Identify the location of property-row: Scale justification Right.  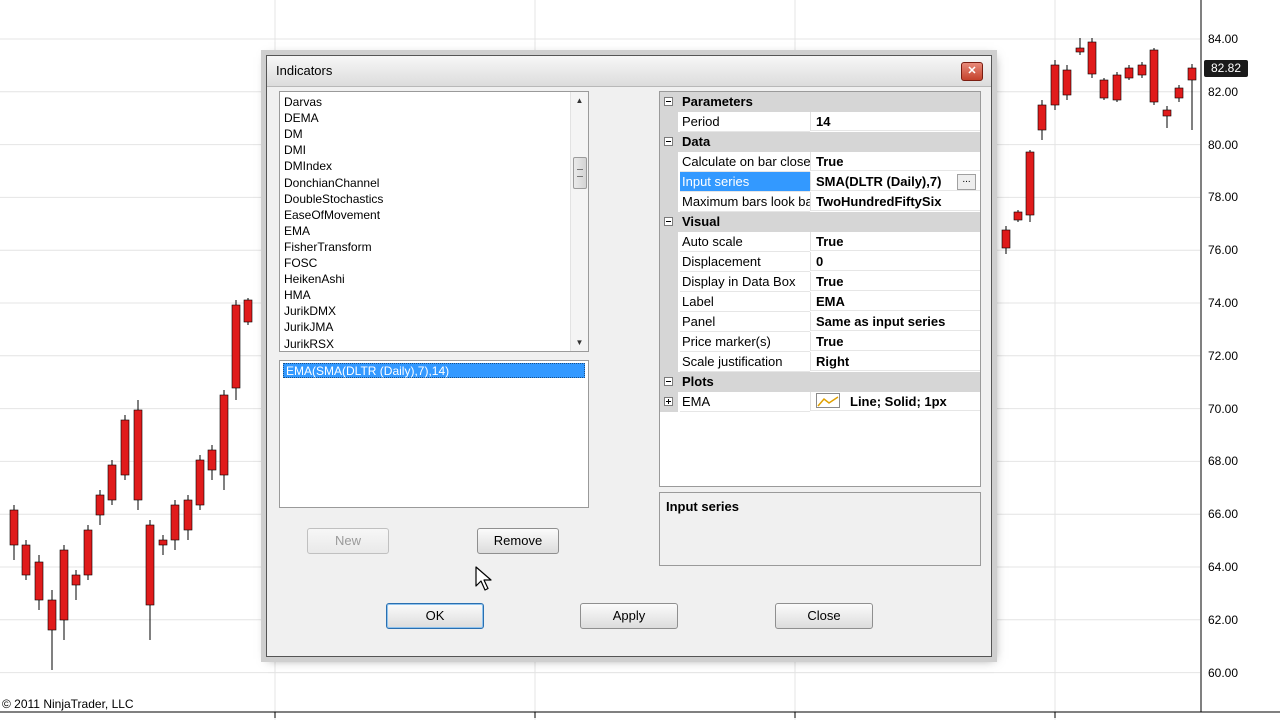
(820, 362).